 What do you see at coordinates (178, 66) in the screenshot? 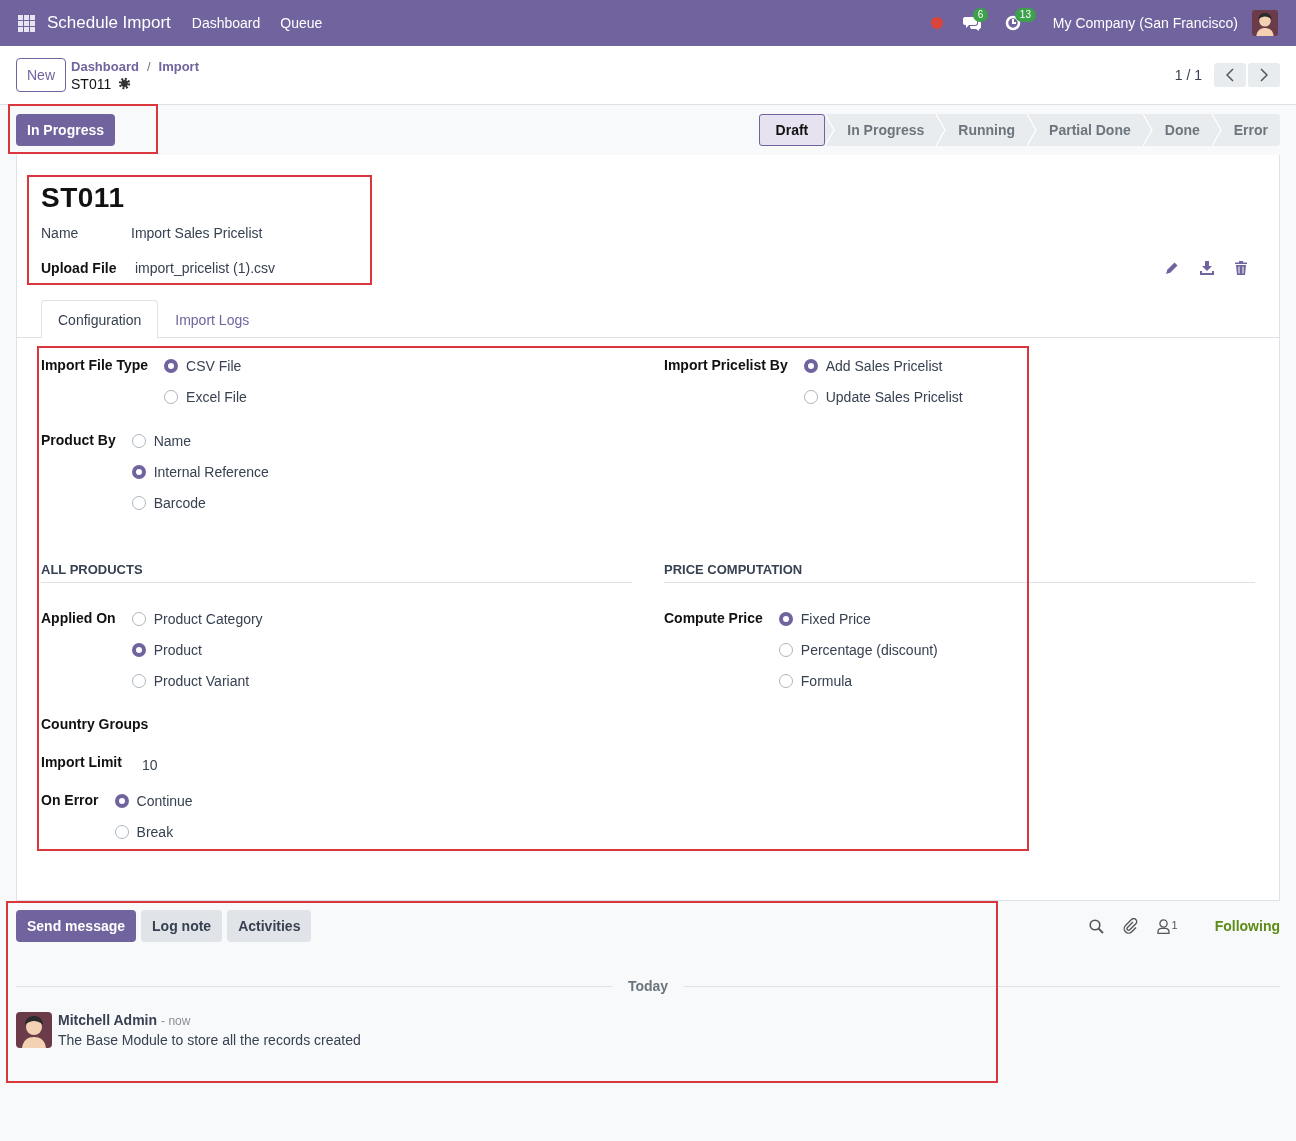
I see `breadcrumb-link: Import` at bounding box center [178, 66].